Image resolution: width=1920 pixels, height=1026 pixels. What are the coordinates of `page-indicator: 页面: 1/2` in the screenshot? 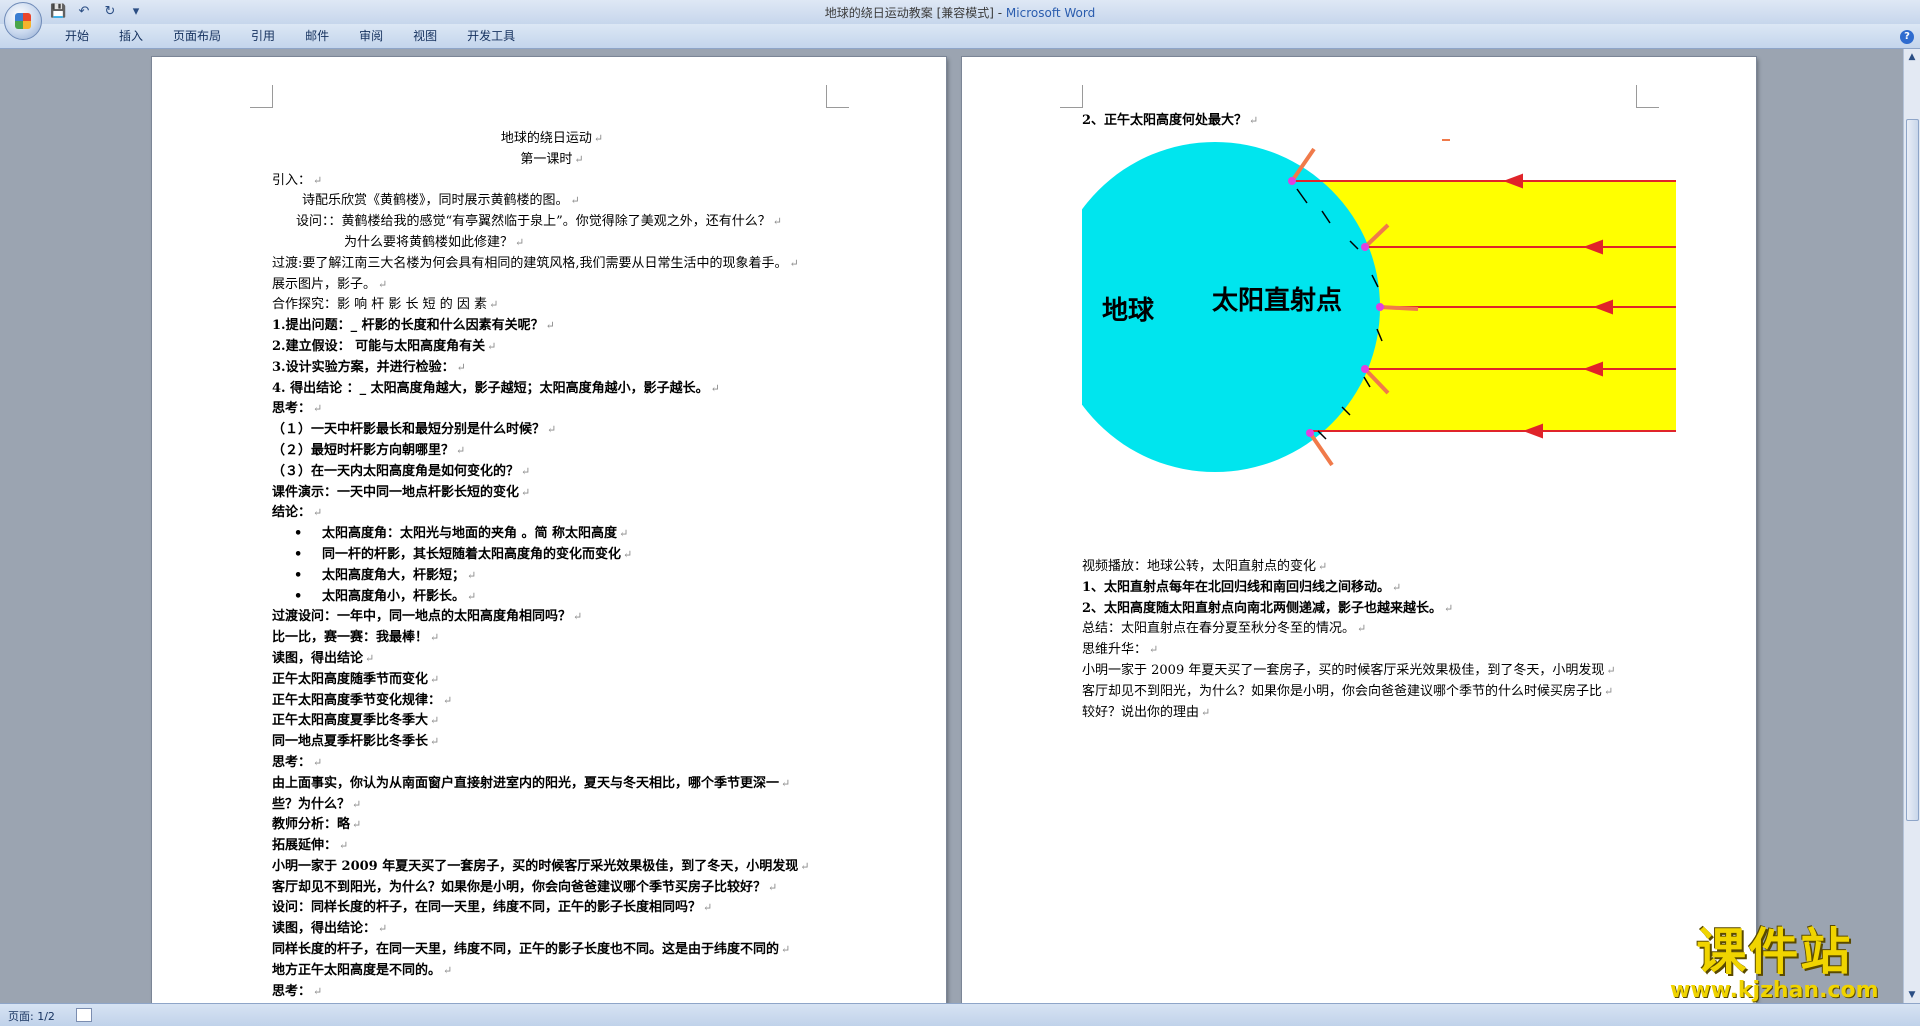 It's located at (31, 1016).